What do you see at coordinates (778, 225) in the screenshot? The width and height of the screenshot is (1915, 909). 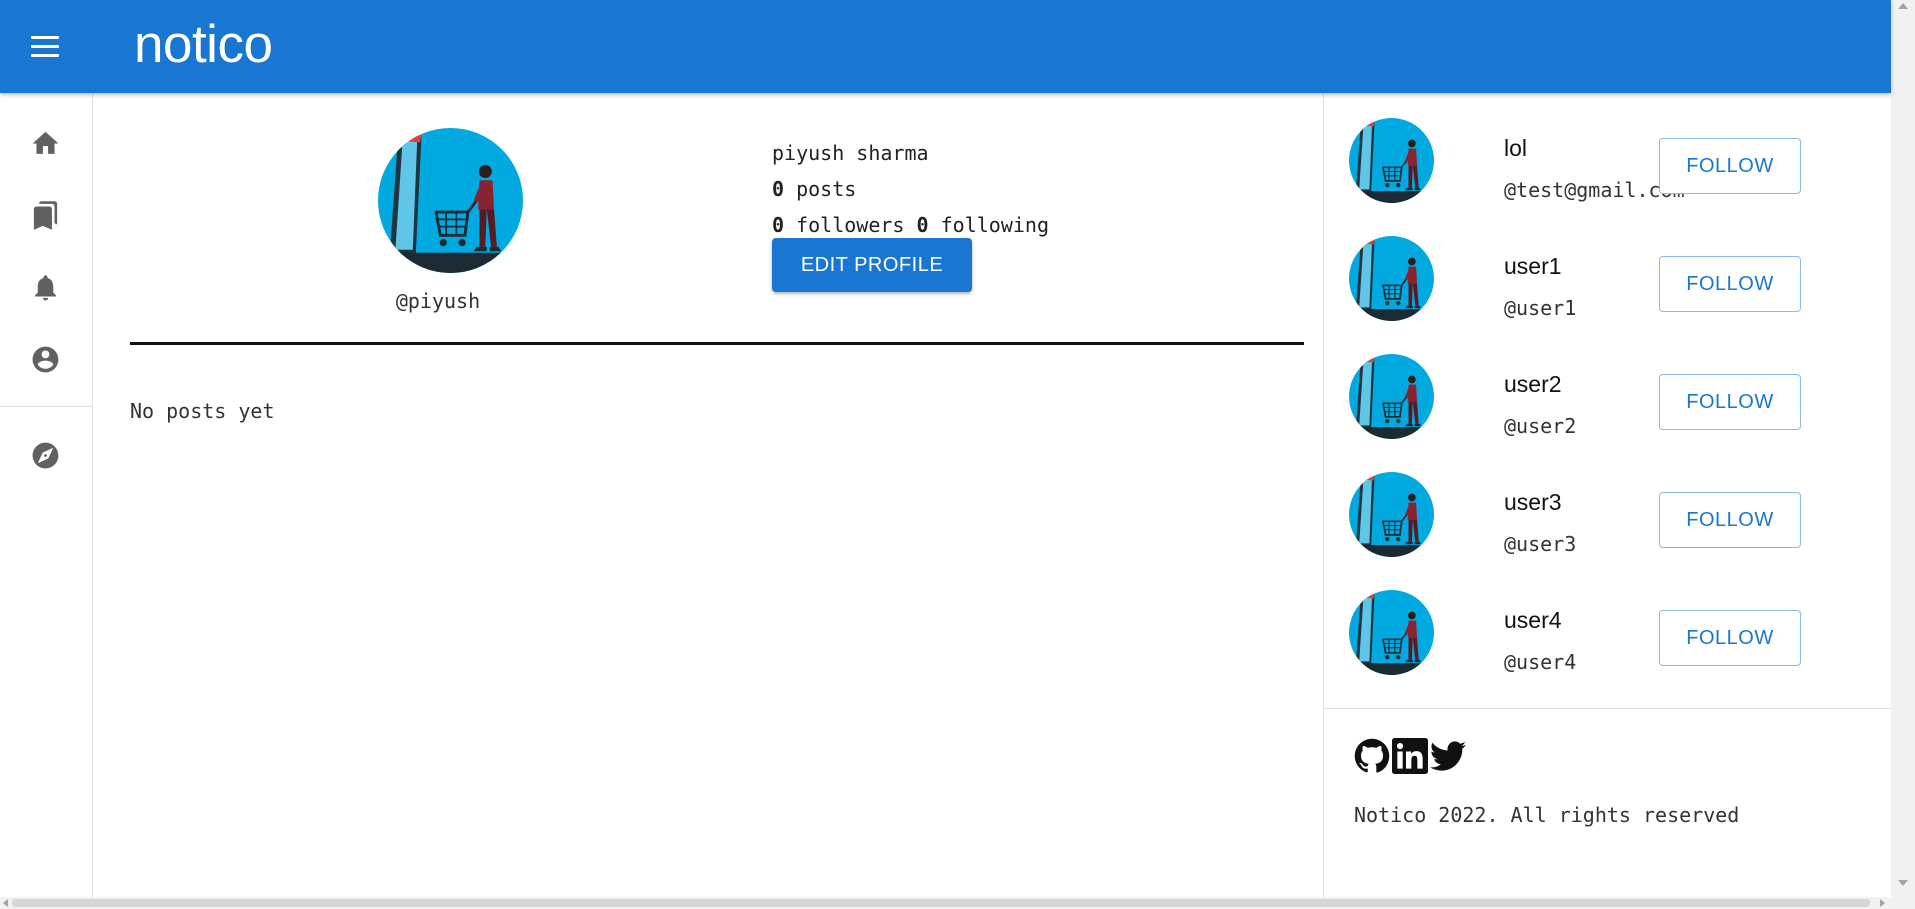 I see `followers-count: 0` at bounding box center [778, 225].